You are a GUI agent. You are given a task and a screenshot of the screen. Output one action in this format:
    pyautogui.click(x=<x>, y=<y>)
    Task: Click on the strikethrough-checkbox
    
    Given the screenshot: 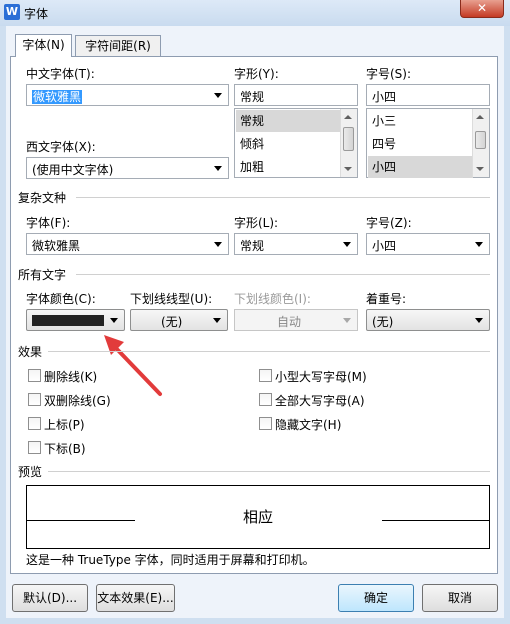 What is the action you would take?
    pyautogui.click(x=34, y=375)
    